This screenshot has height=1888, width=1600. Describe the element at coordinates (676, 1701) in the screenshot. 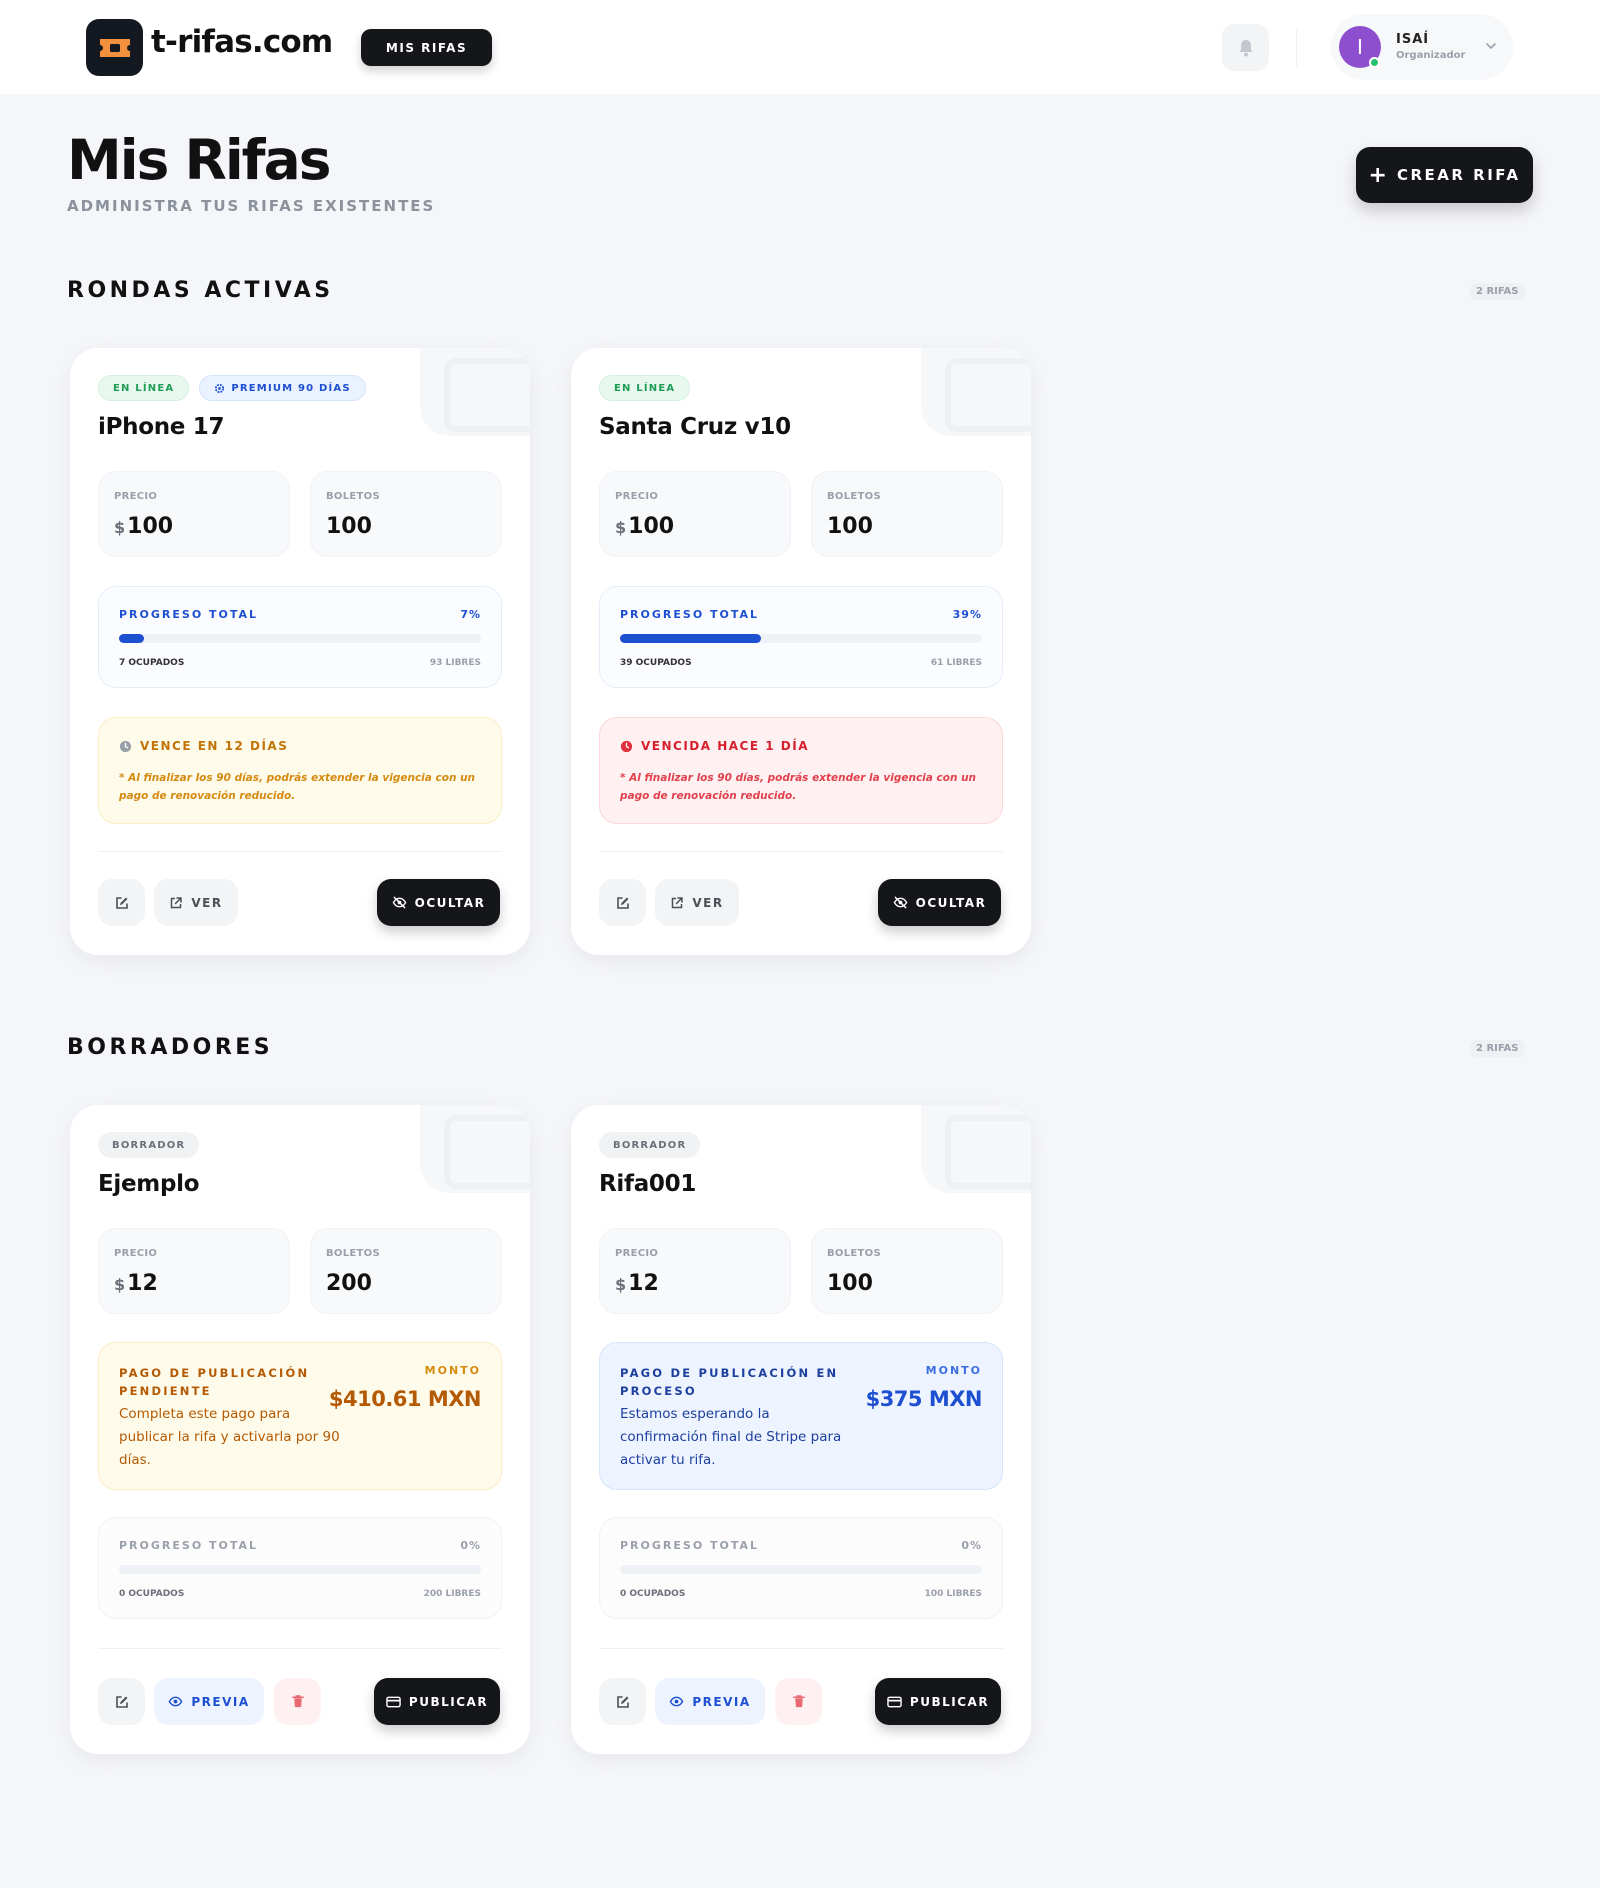

I see `eye-icon` at that location.